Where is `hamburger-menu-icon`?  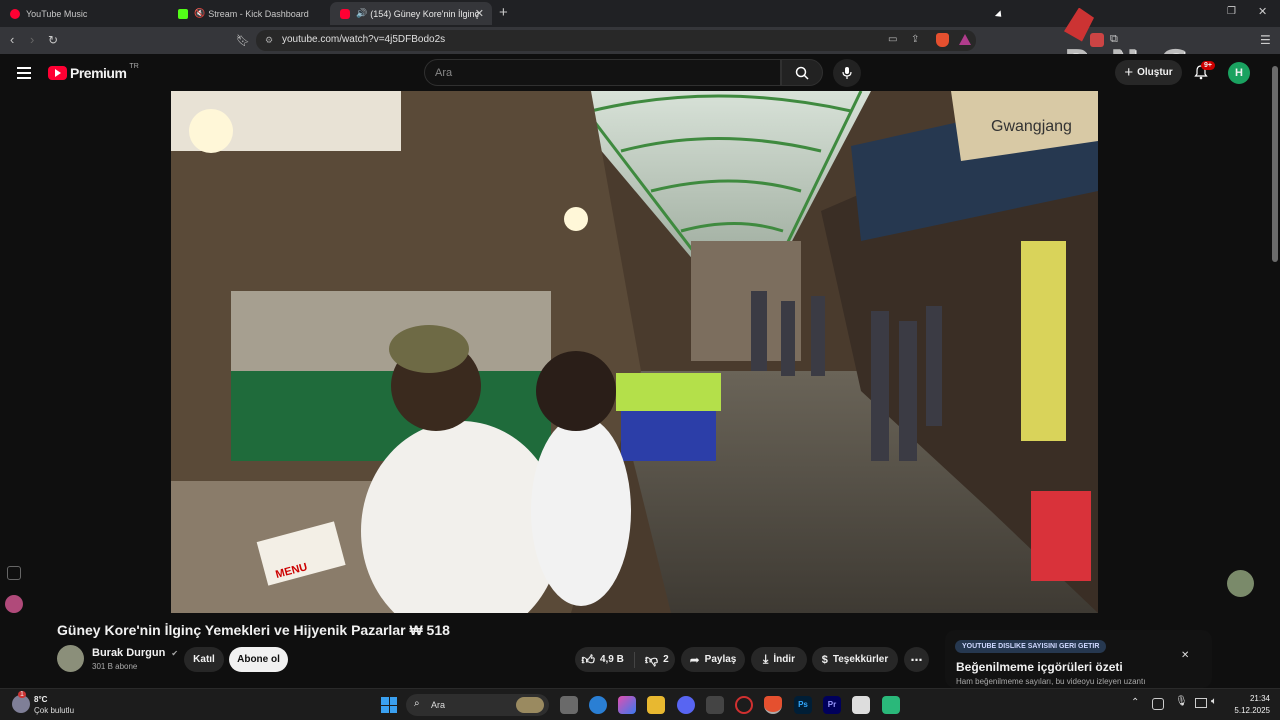
hamburger-menu-icon is located at coordinates (24, 73).